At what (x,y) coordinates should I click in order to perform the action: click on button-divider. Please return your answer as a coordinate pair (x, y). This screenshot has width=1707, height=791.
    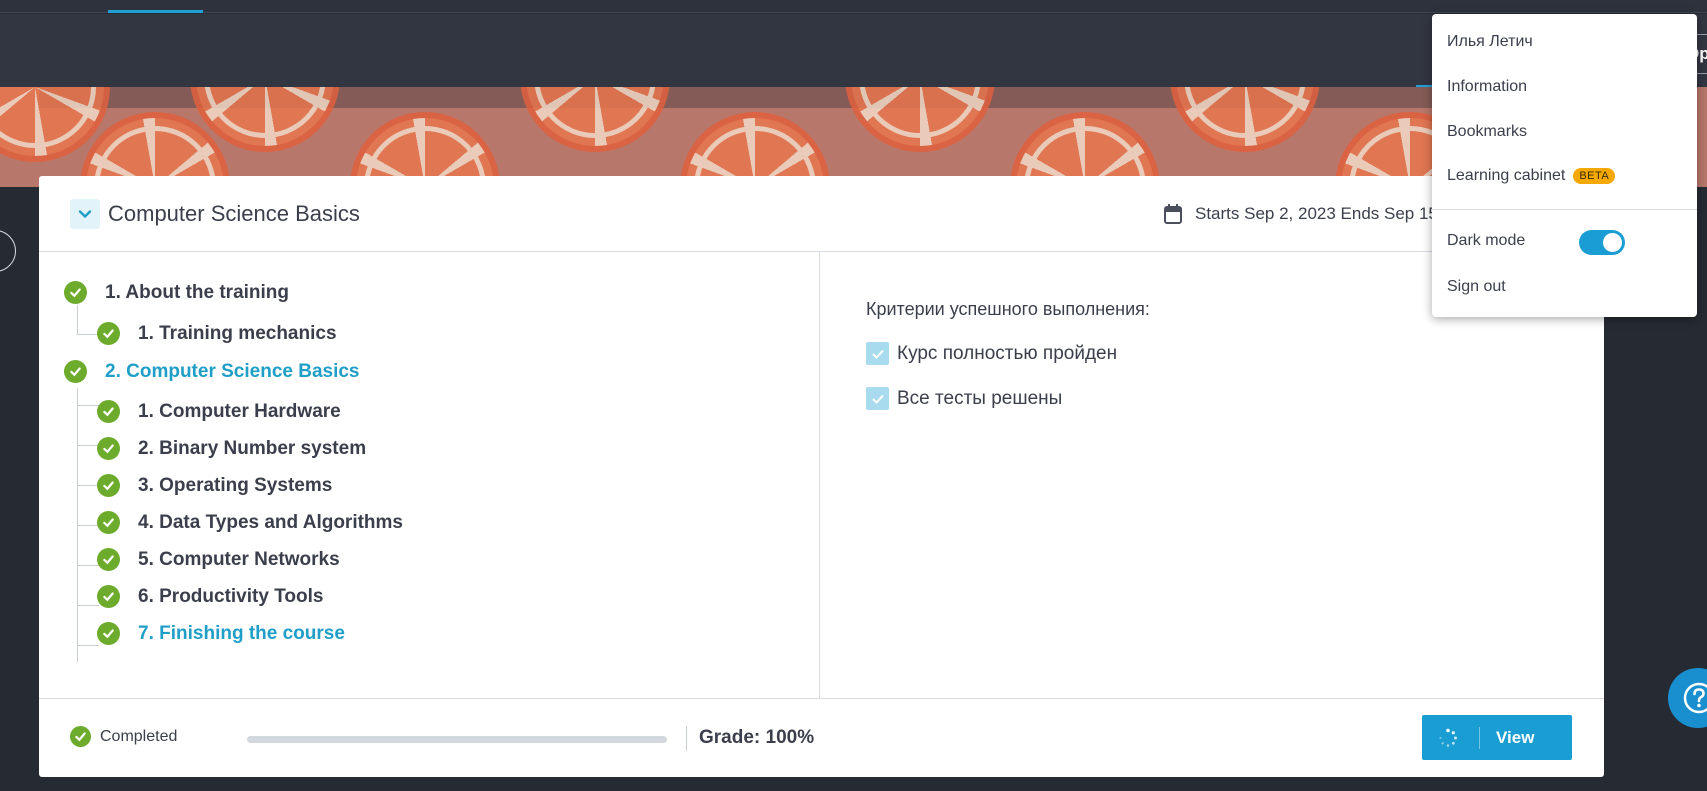
    Looking at the image, I should click on (1479, 737).